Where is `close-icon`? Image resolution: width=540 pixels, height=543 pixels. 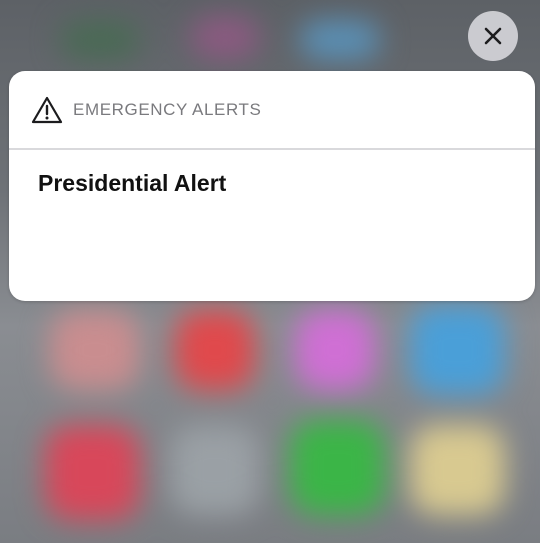 close-icon is located at coordinates (493, 36).